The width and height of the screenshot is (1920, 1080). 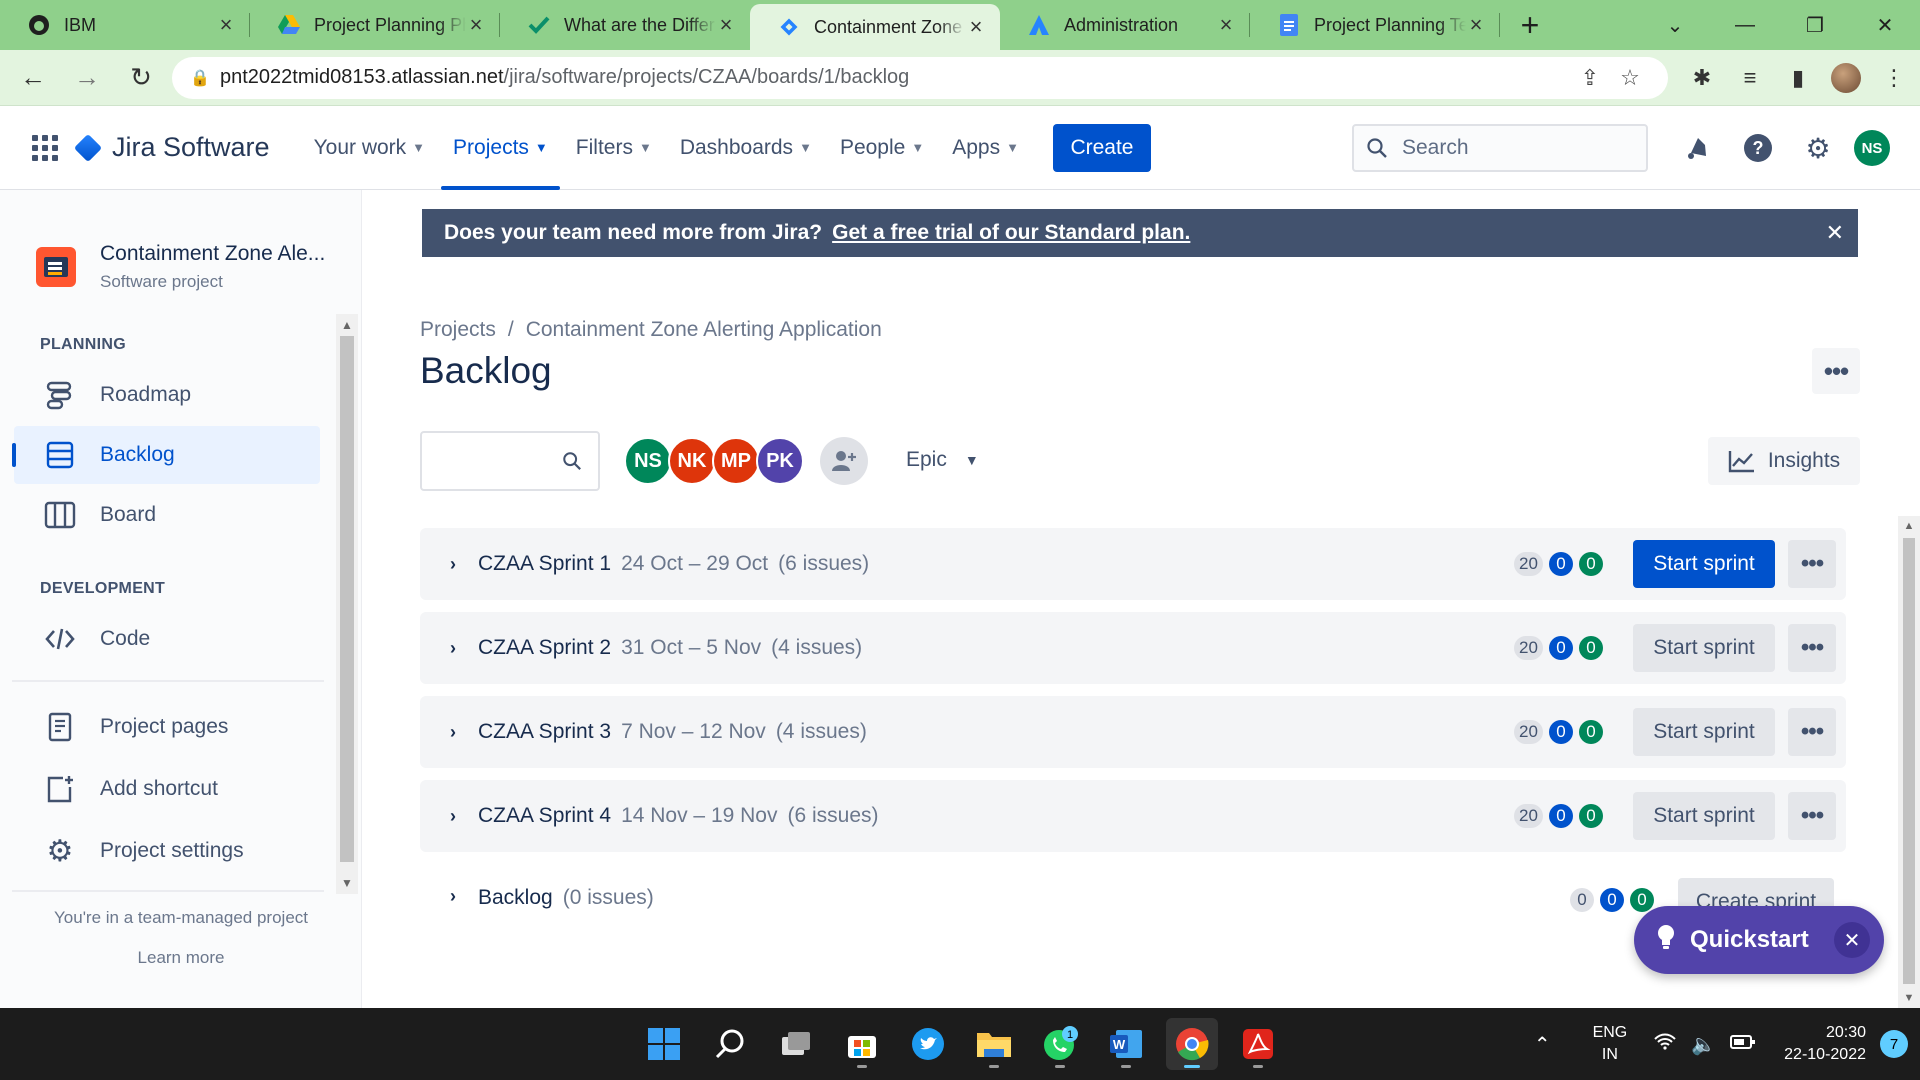 I want to click on battery-icon, so click(x=1743, y=1044).